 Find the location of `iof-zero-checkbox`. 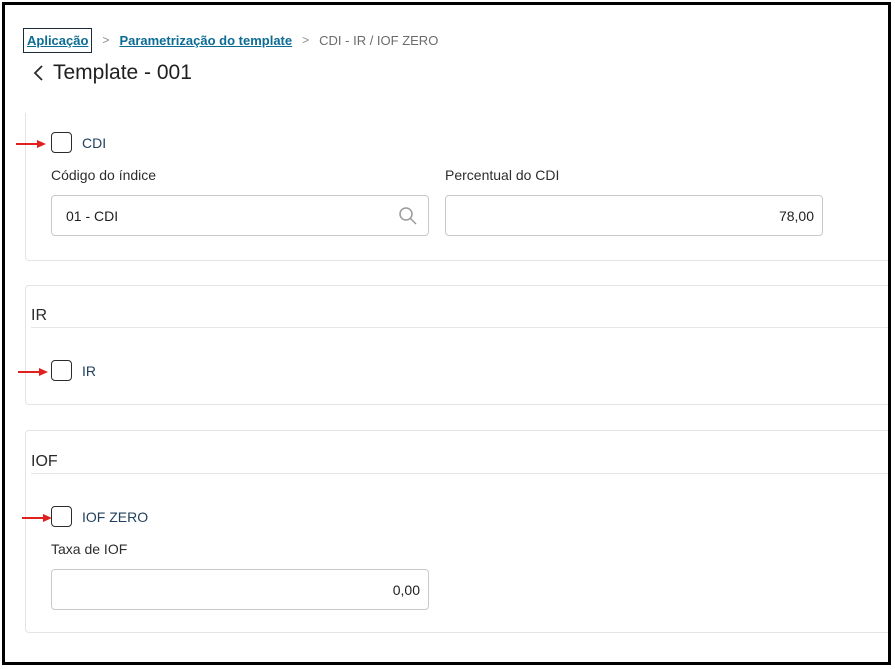

iof-zero-checkbox is located at coordinates (61, 516).